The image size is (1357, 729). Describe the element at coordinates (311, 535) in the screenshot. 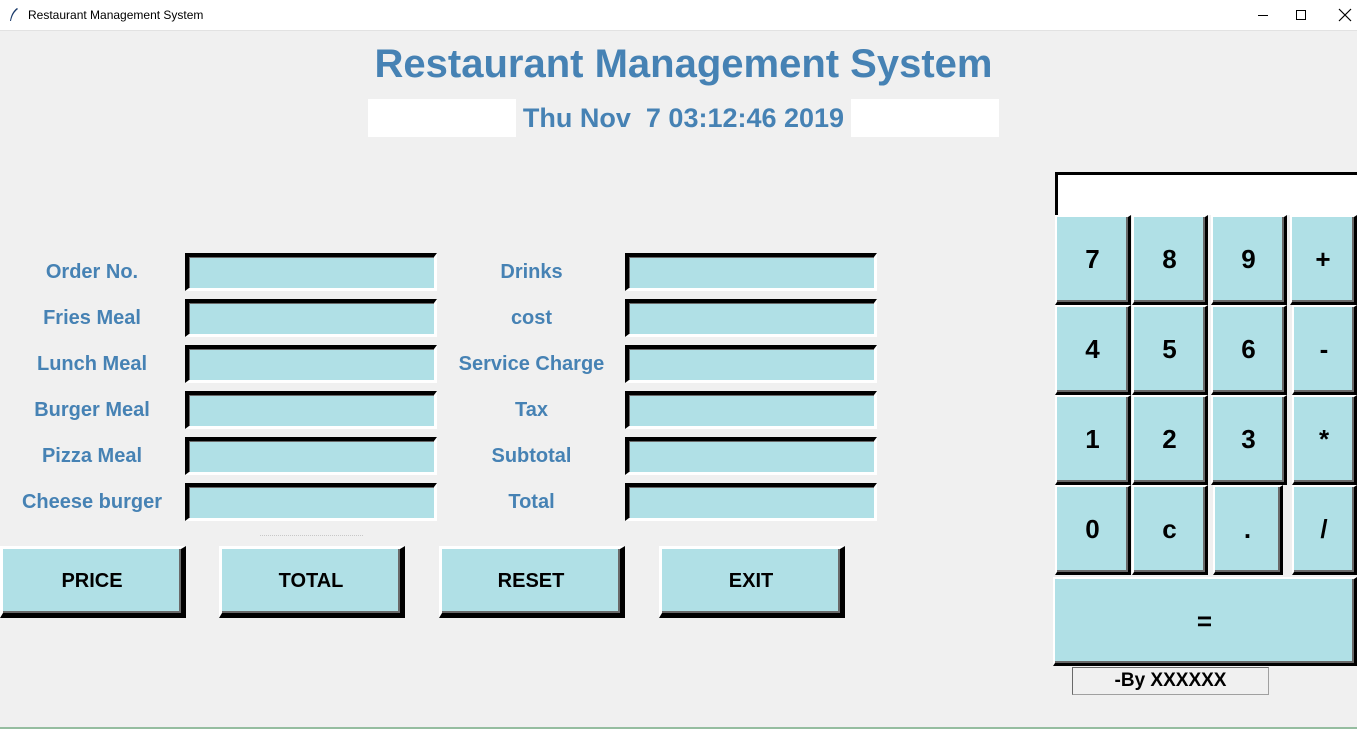

I see `focus-indicator` at that location.